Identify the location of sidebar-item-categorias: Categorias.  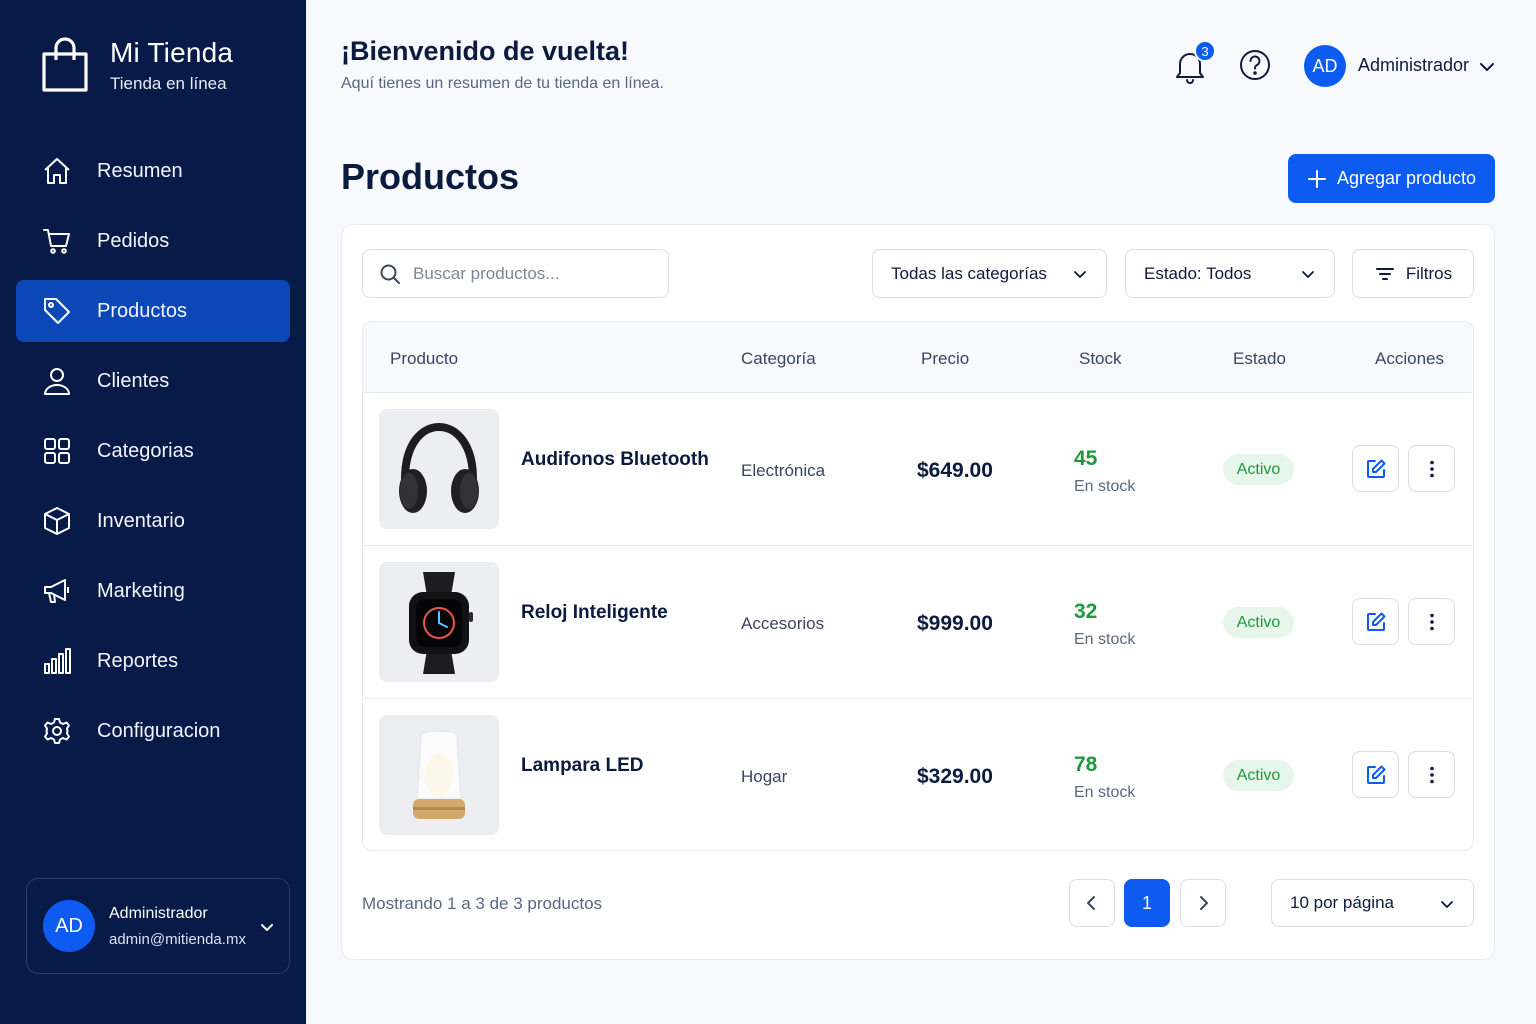
(153, 451).